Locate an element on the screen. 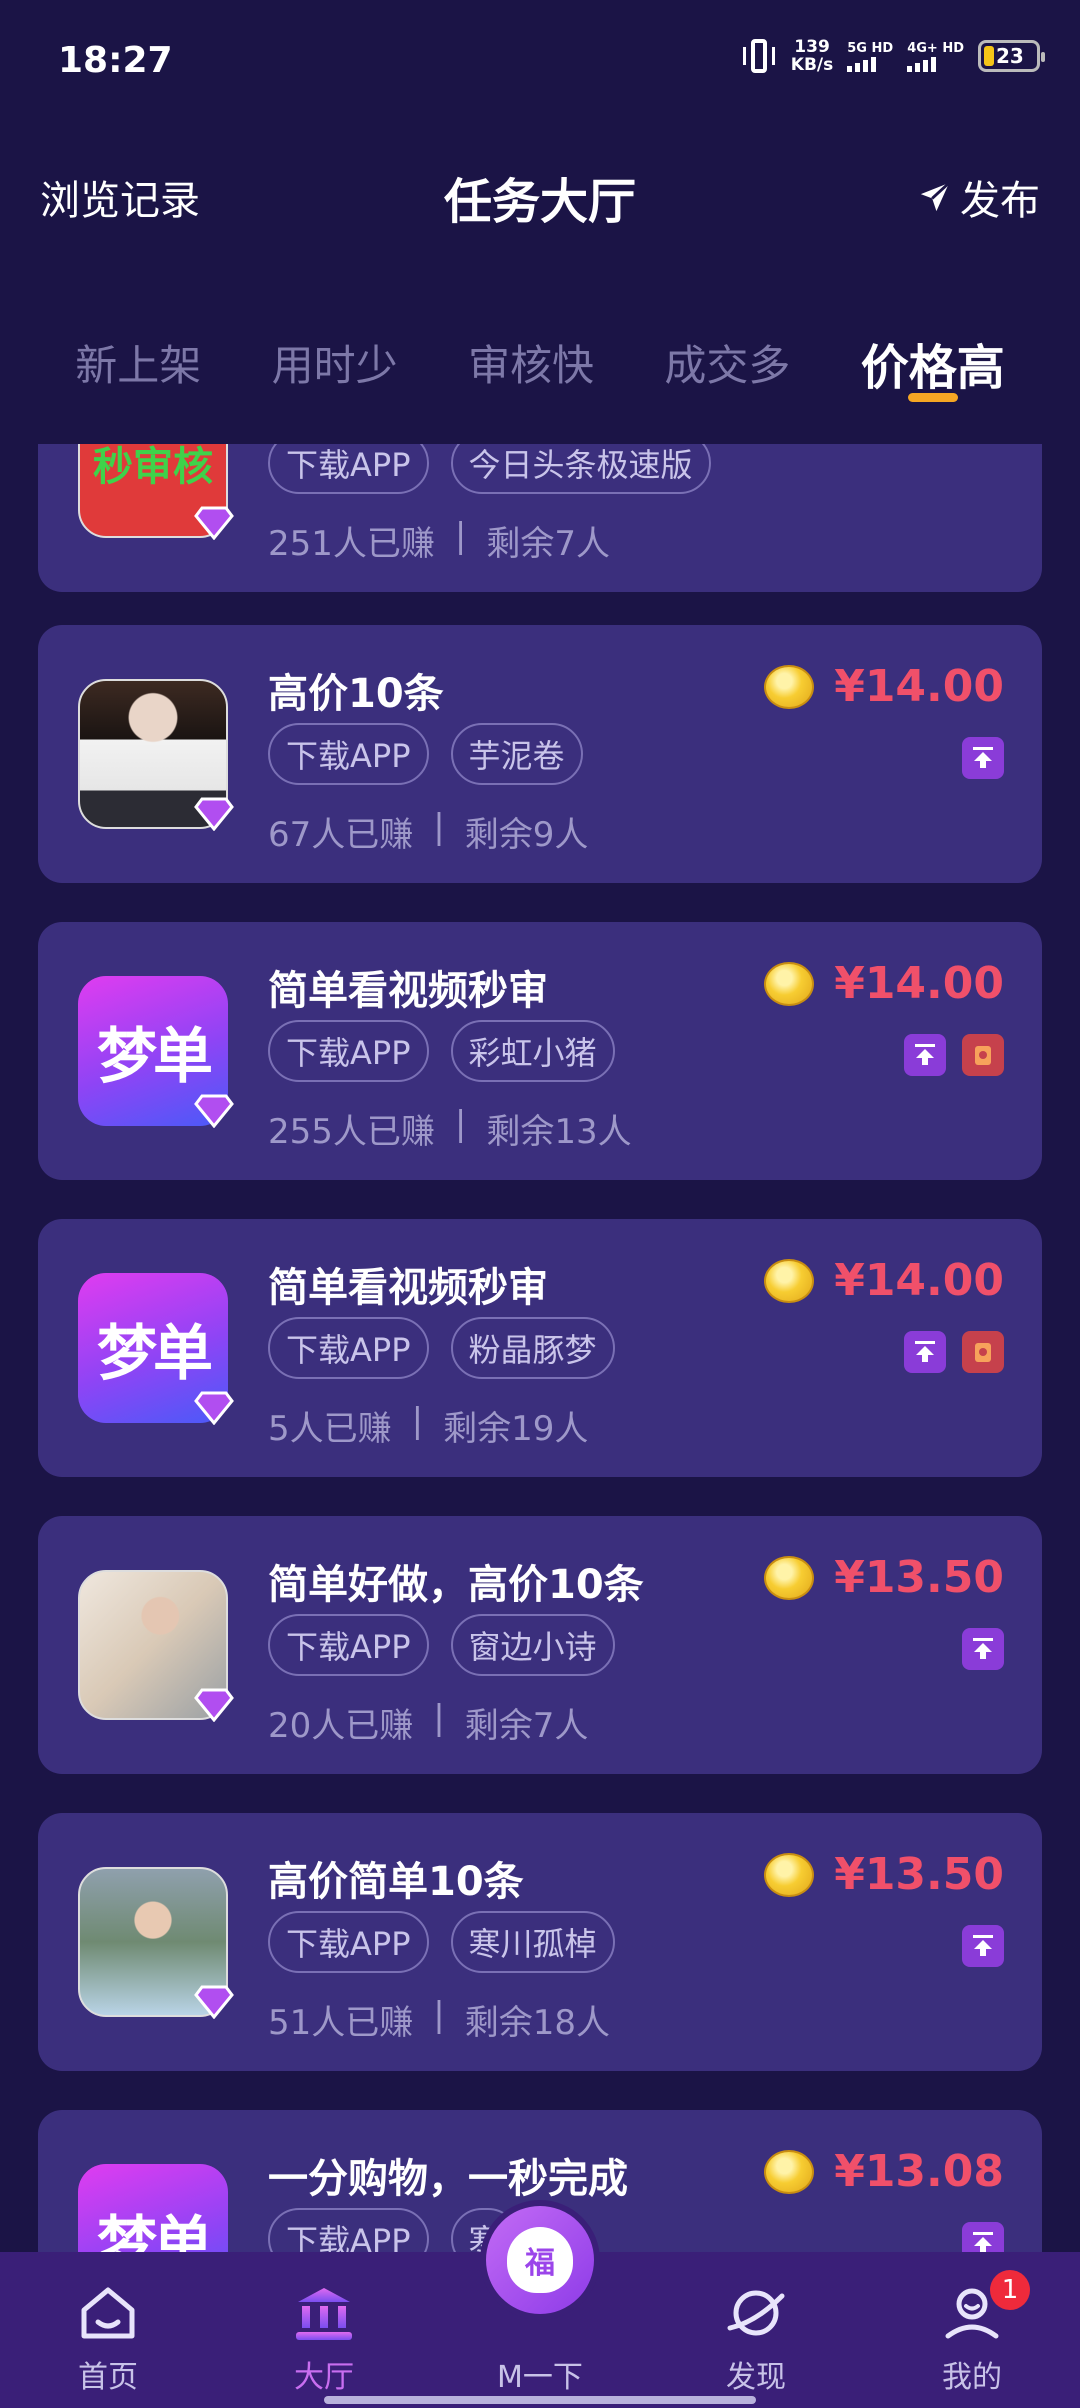 This screenshot has height=2408, width=1080. network-speed: 139 KB/s is located at coordinates (812, 56).